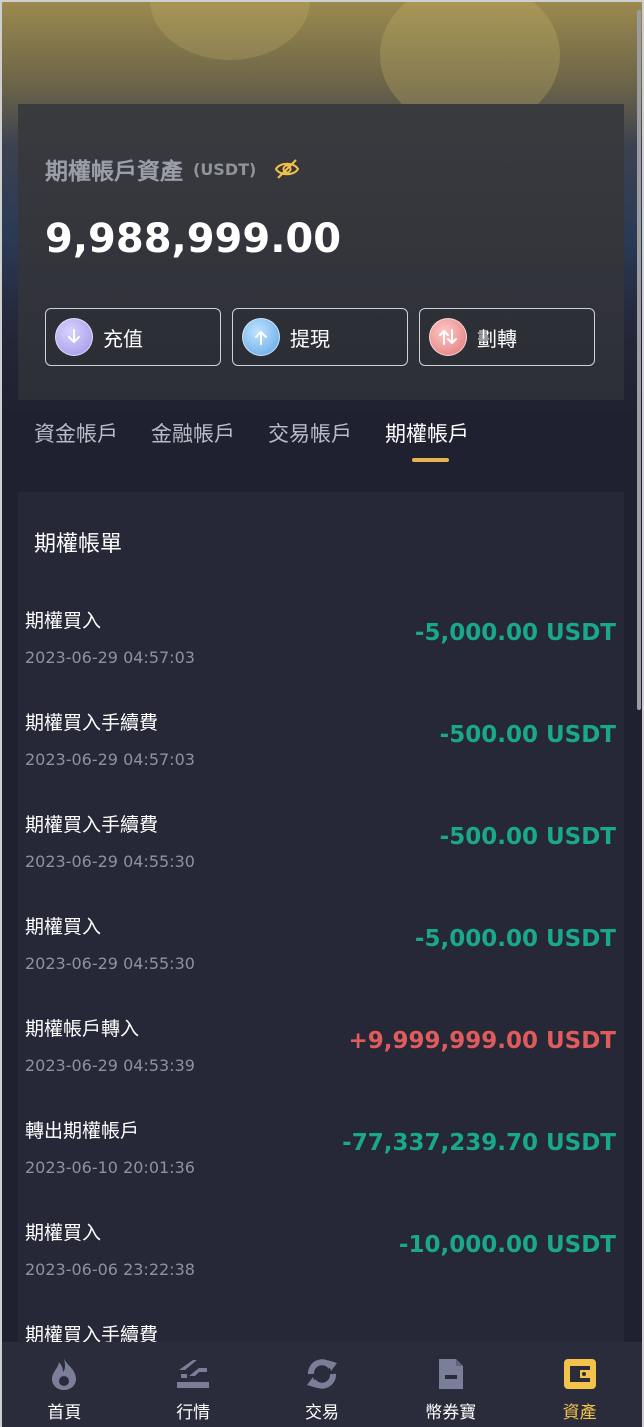 The width and height of the screenshot is (644, 1427). I want to click on trade-refresh-icon, so click(322, 1374).